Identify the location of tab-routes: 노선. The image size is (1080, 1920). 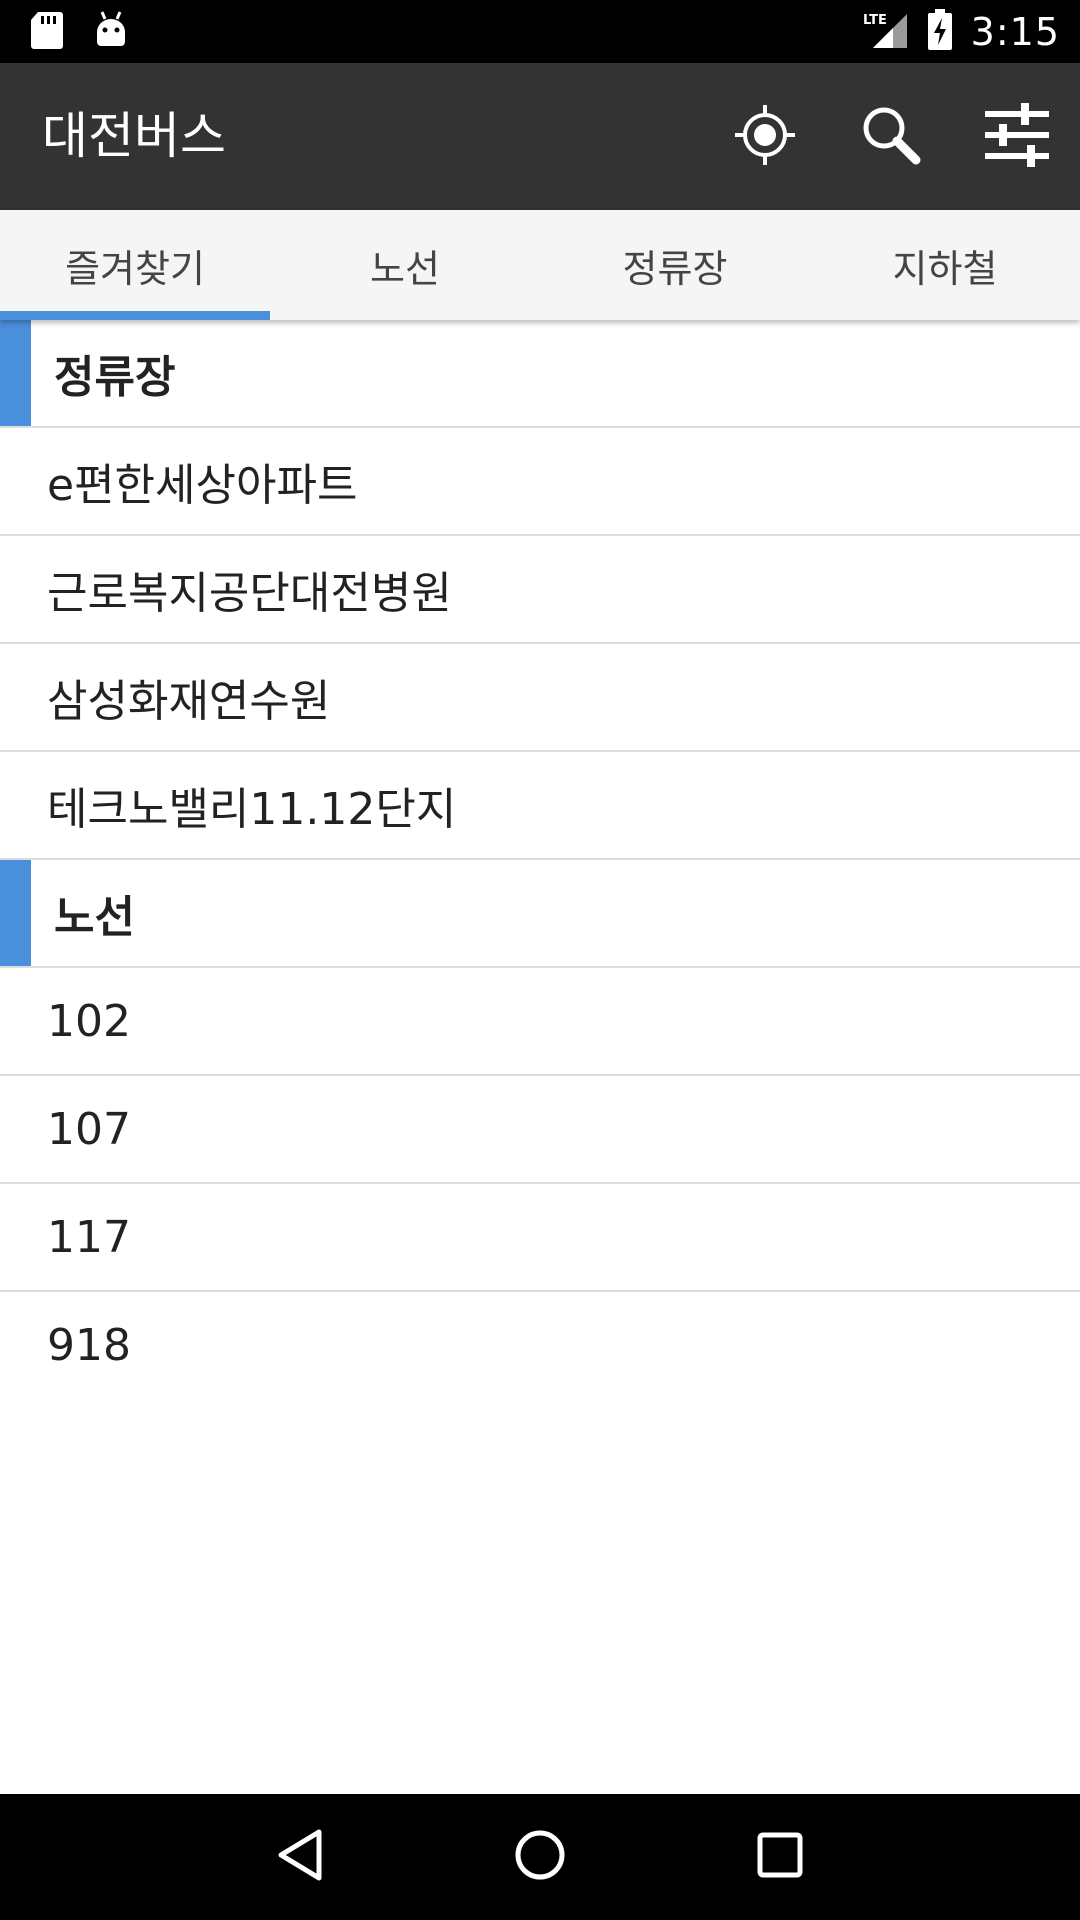
(405, 265).